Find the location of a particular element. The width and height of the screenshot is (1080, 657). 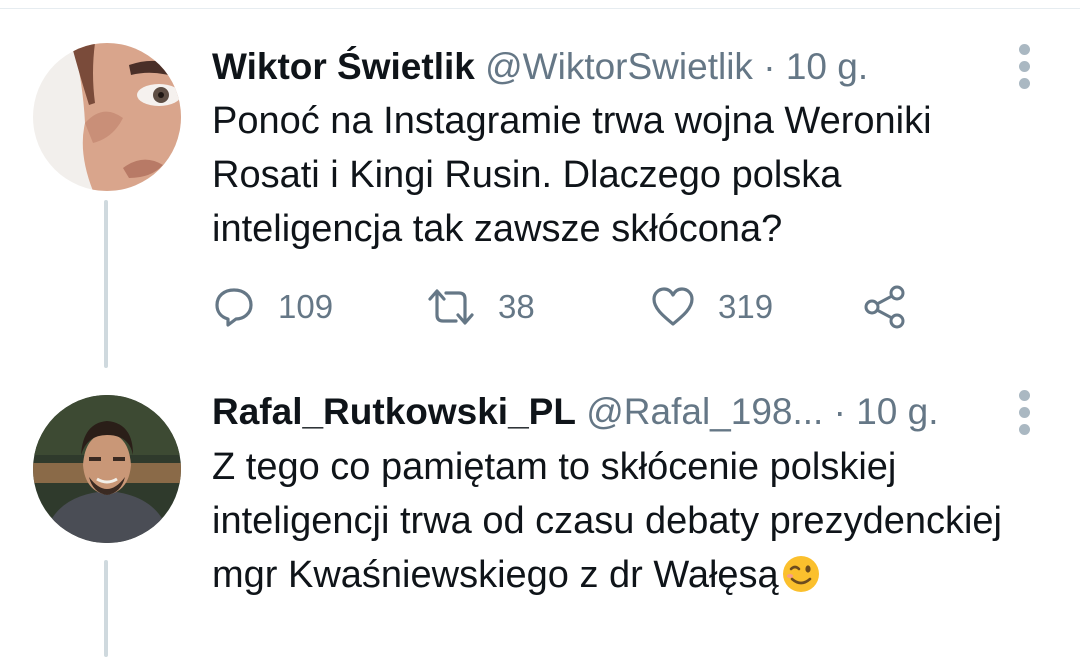

like-count: 319 is located at coordinates (746, 306).